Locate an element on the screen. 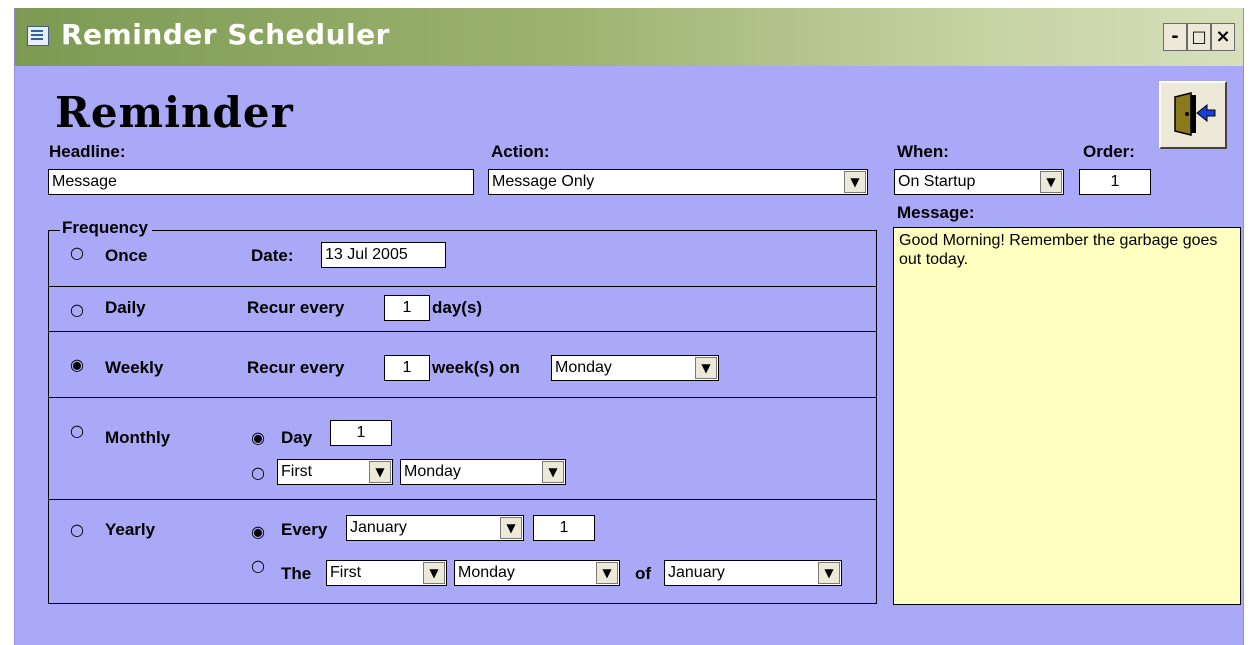 The height and width of the screenshot is (645, 1252). frequency-legend: Frequency is located at coordinates (106, 228).